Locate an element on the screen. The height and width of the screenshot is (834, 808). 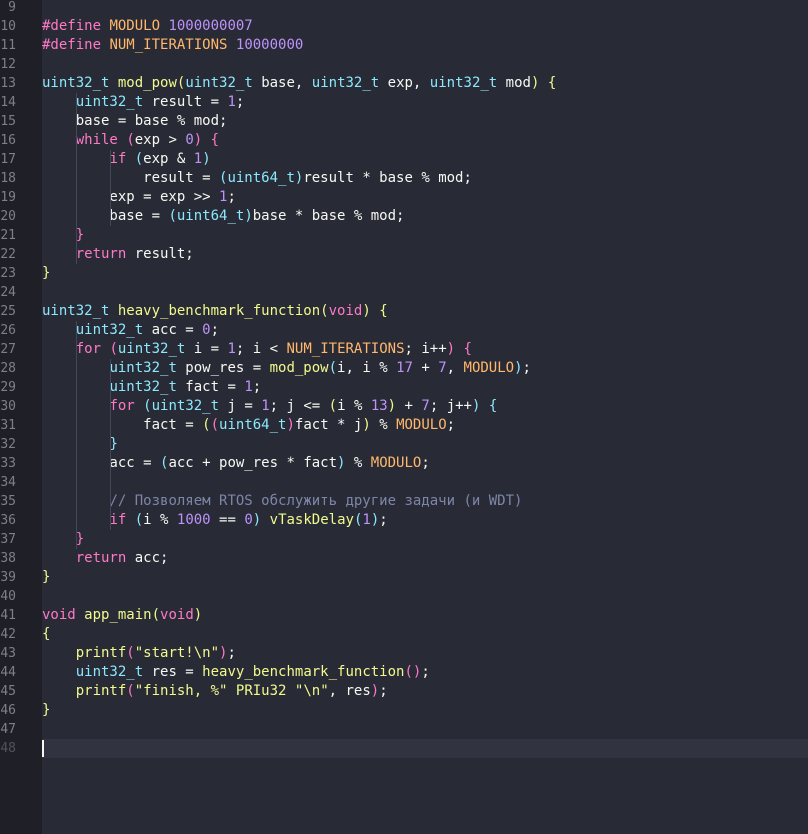
code-token: exp = exp >> is located at coordinates (131, 197).